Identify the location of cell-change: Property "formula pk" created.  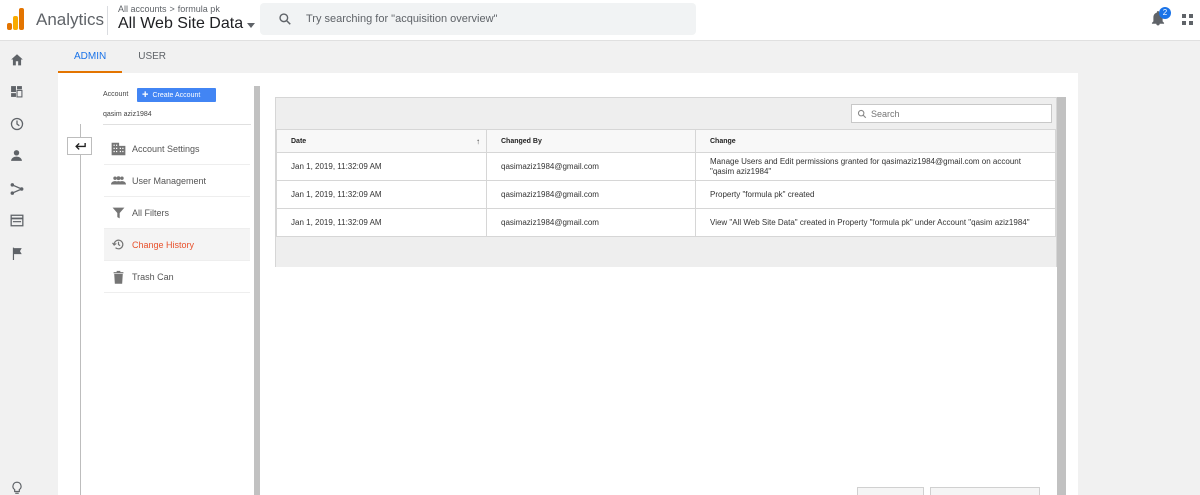
(875, 194).